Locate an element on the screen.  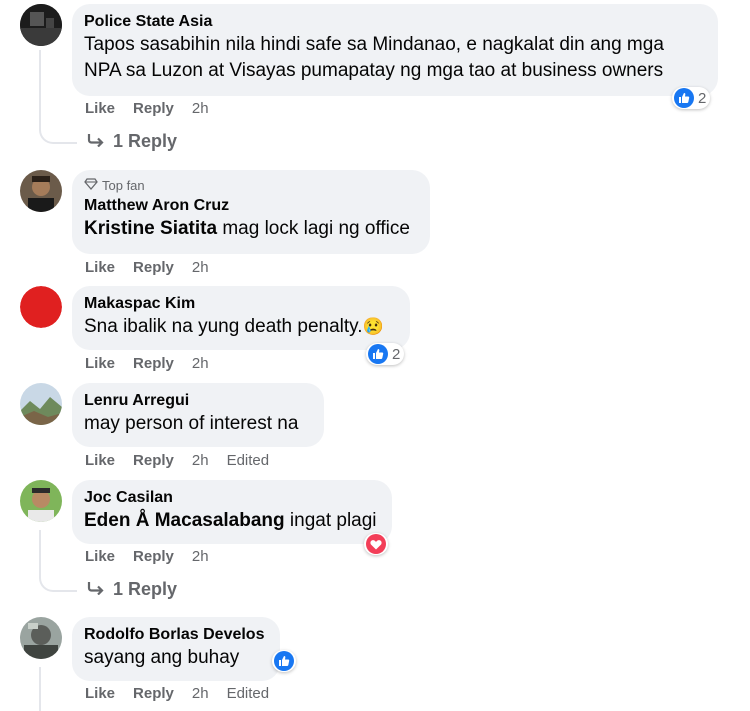
comment-text: may person of interest na is located at coordinates (191, 423).